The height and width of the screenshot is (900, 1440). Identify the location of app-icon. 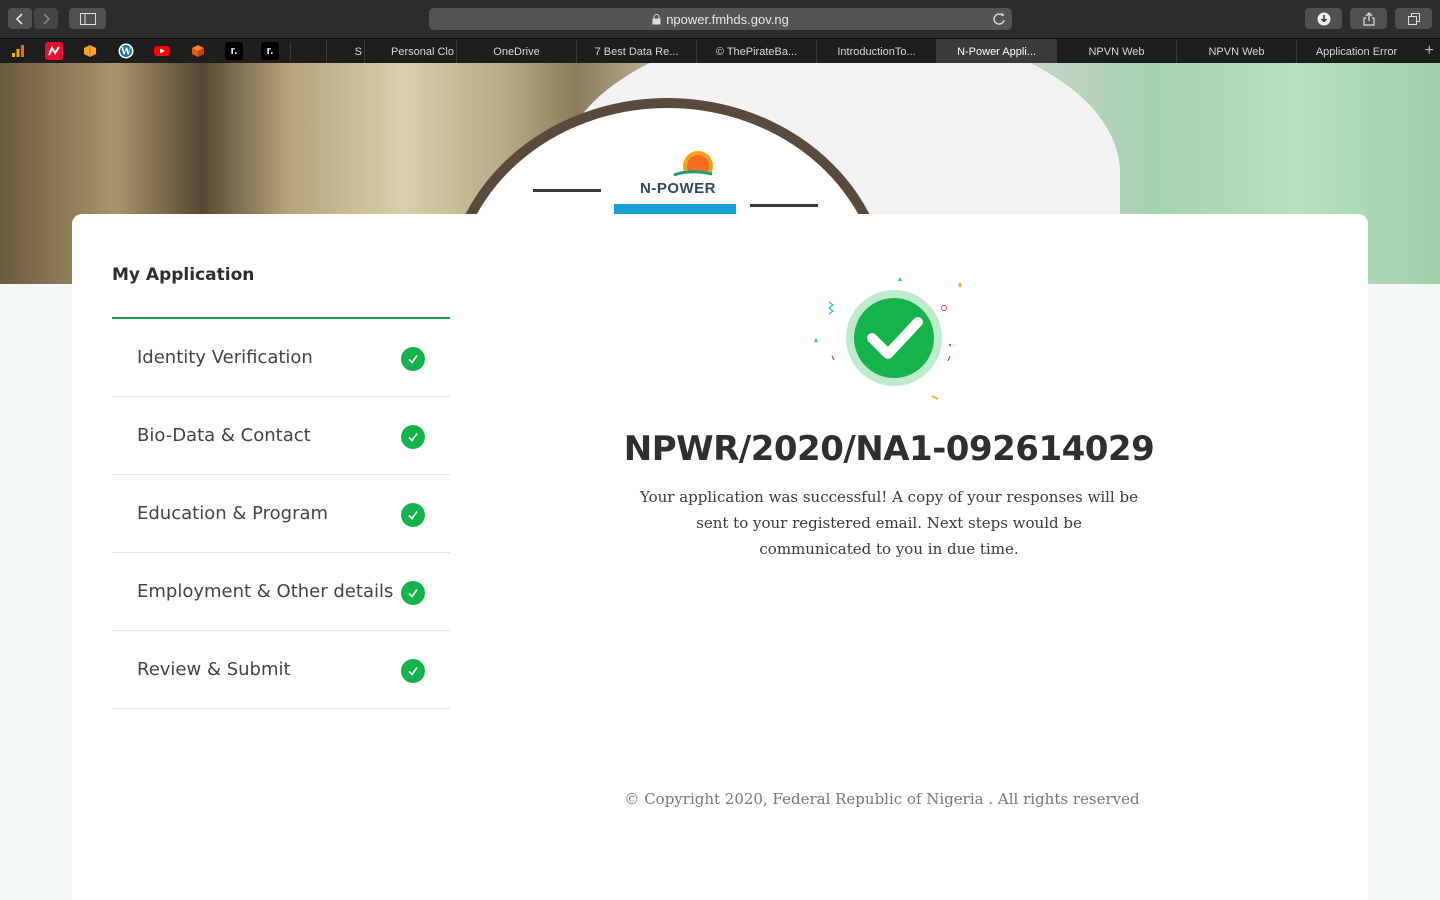
(54, 51).